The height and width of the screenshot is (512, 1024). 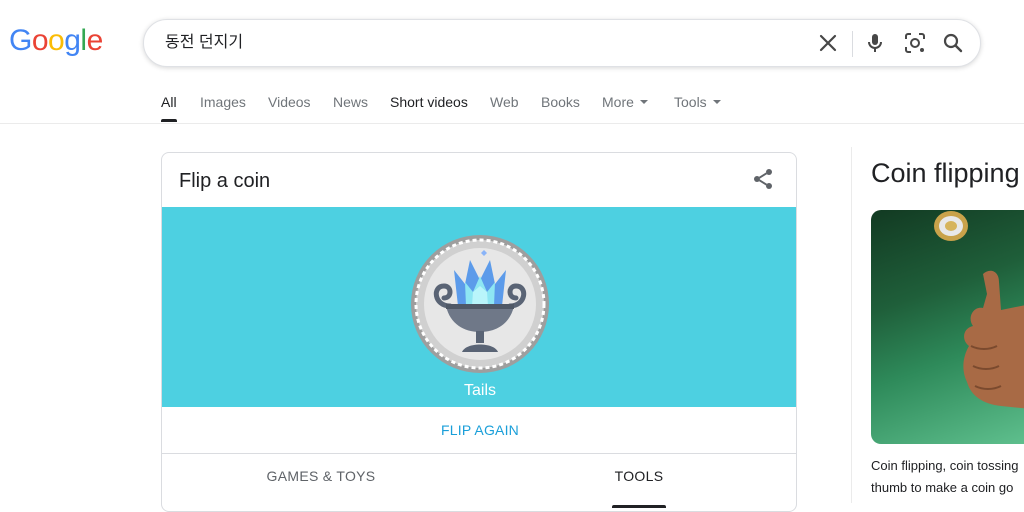 I want to click on logo-letter: G, so click(x=20, y=40).